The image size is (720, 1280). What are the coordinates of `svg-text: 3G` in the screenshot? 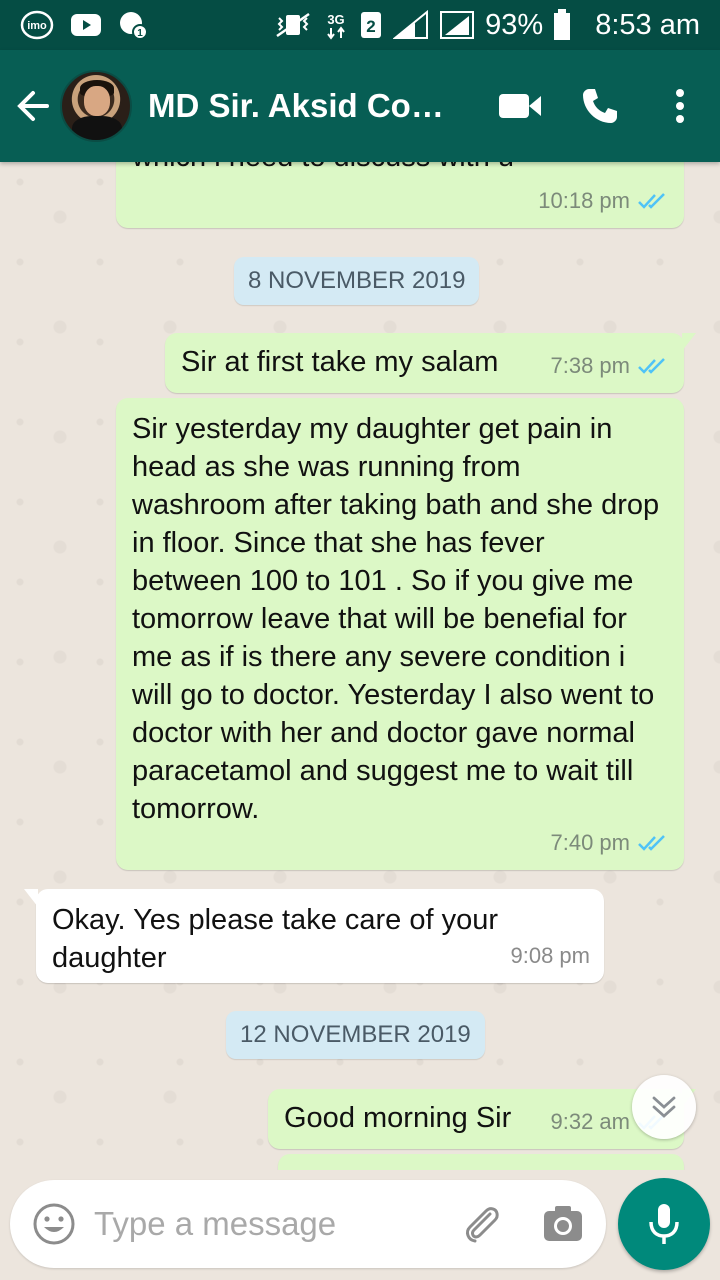 It's located at (335, 19).